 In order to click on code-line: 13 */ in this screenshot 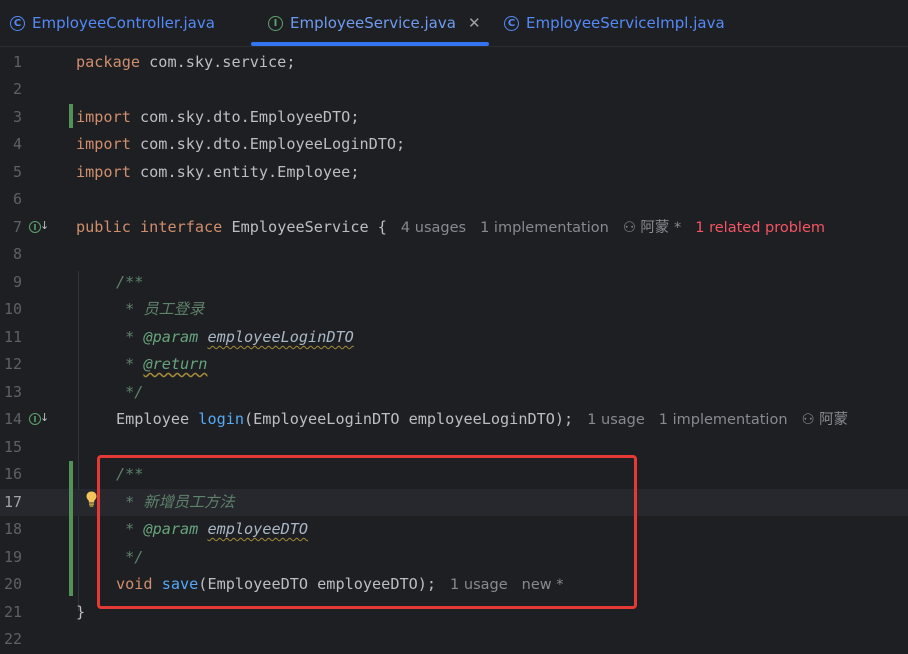, I will do `click(454, 392)`.